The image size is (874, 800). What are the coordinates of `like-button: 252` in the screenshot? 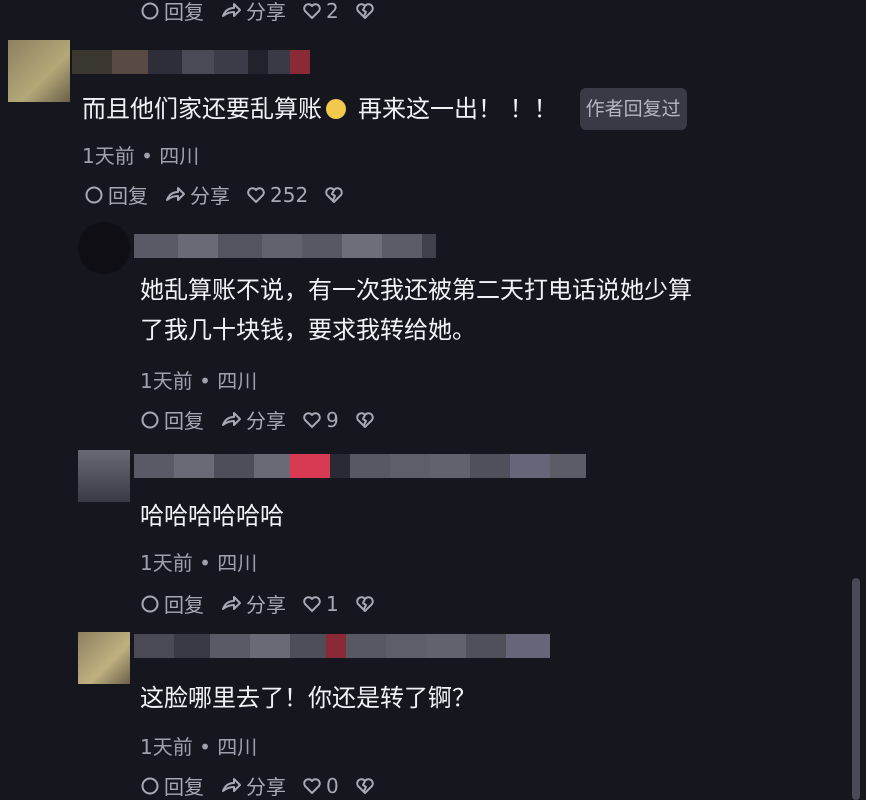 It's located at (277, 195).